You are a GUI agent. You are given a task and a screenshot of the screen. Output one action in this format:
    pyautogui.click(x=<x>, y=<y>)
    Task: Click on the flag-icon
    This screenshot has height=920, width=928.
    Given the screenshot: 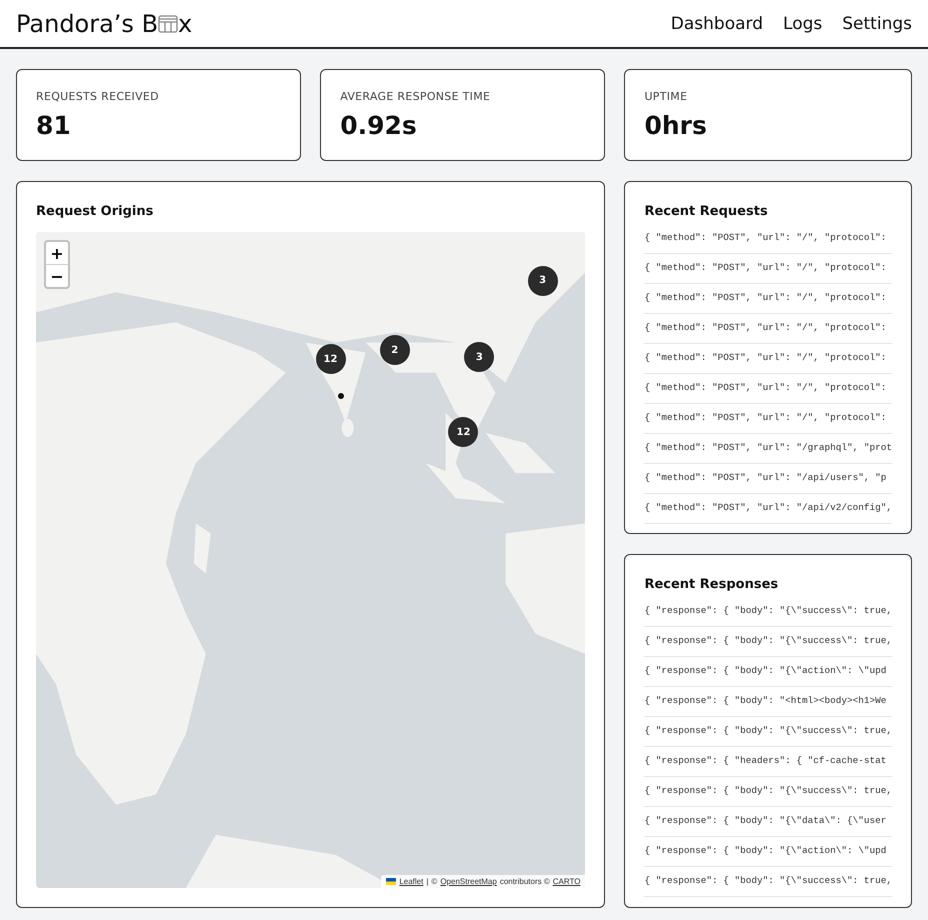 What is the action you would take?
    pyautogui.click(x=391, y=881)
    